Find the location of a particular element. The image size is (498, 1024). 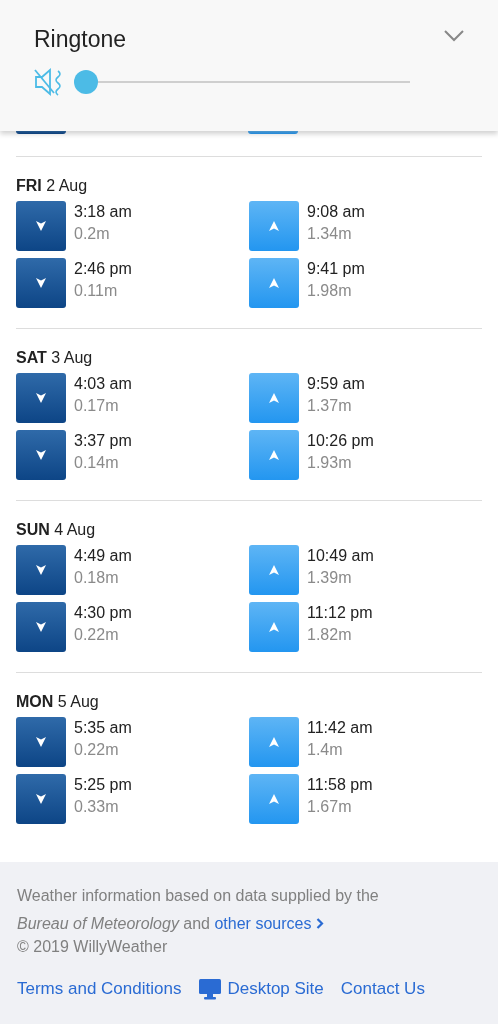

tide-height: 1.93m is located at coordinates (330, 463).